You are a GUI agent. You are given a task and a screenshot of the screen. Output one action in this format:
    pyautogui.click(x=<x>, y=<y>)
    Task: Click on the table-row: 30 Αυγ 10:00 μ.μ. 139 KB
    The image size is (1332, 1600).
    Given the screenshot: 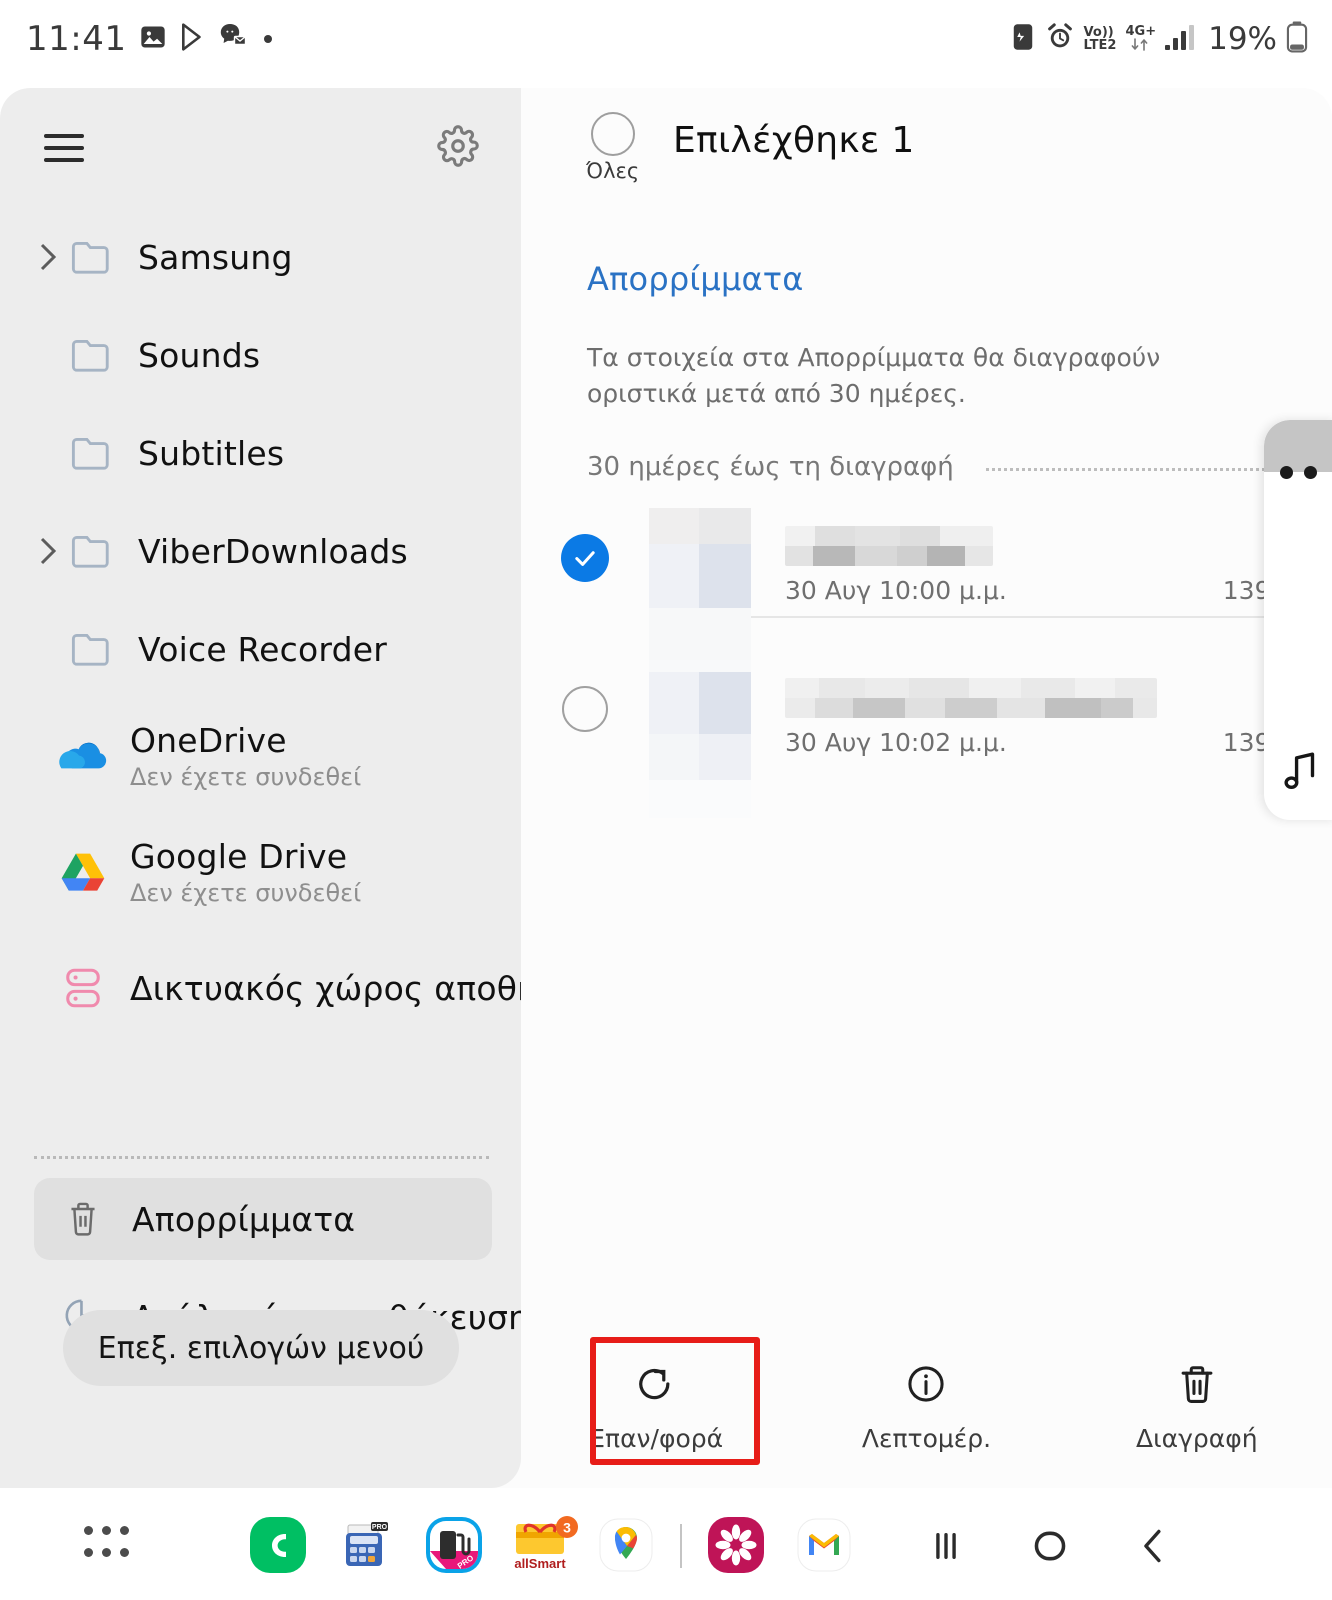 What is the action you would take?
    pyautogui.click(x=926, y=587)
    